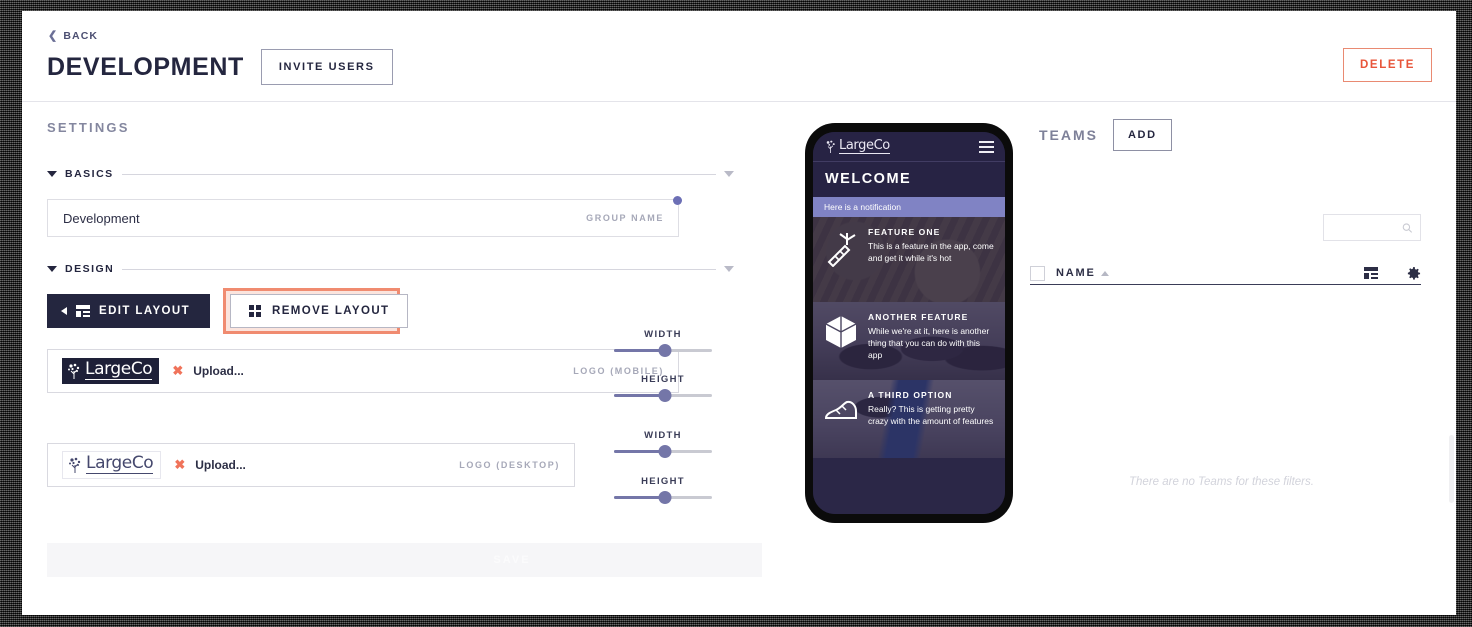  I want to click on column-settings-icon, so click(1371, 273).